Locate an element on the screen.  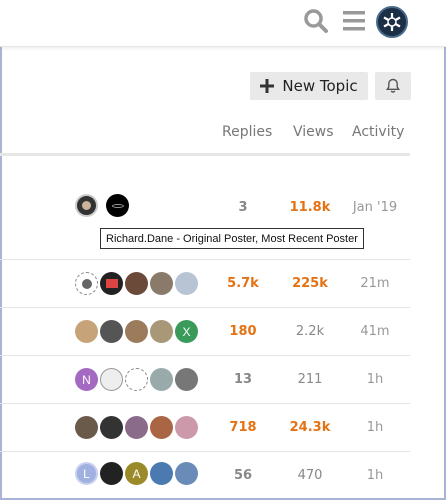
user-avatar-logo-icon is located at coordinates (392, 22).